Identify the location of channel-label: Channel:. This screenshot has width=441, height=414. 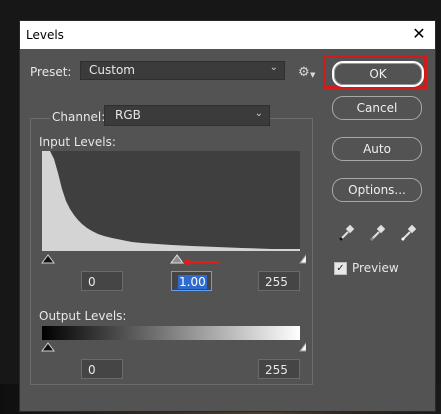
(79, 117).